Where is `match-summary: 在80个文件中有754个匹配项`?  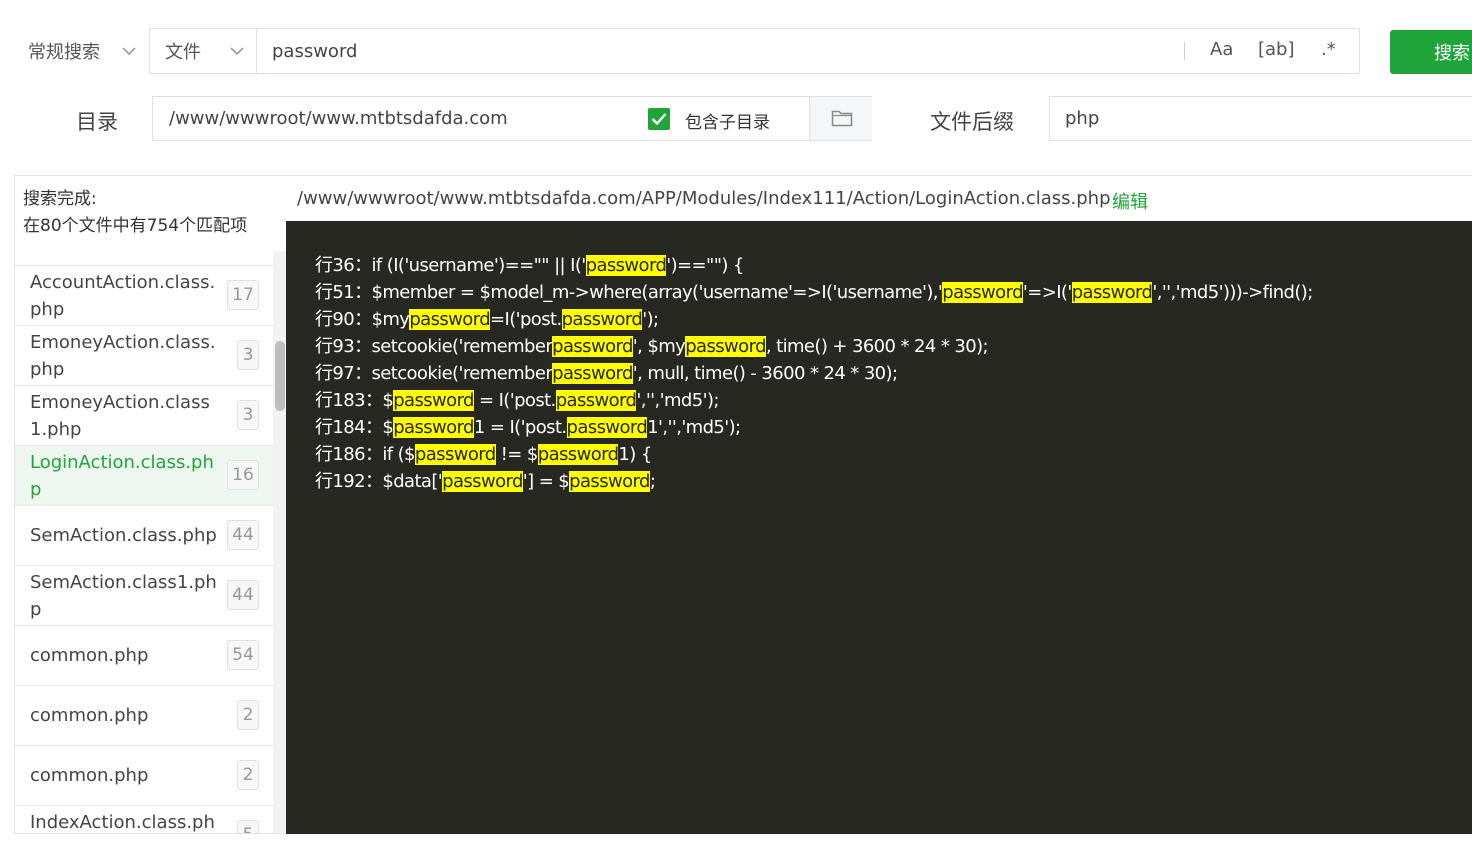
match-summary: 在80个文件中有754个匹配项 is located at coordinates (135, 226).